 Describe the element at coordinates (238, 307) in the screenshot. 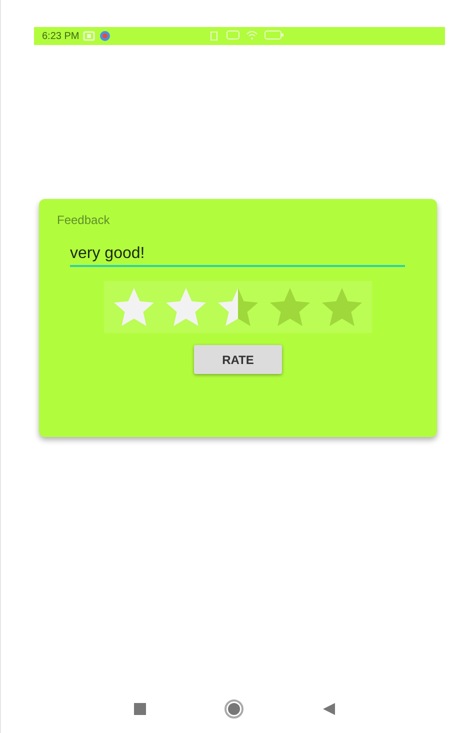

I see `rating-bar` at that location.